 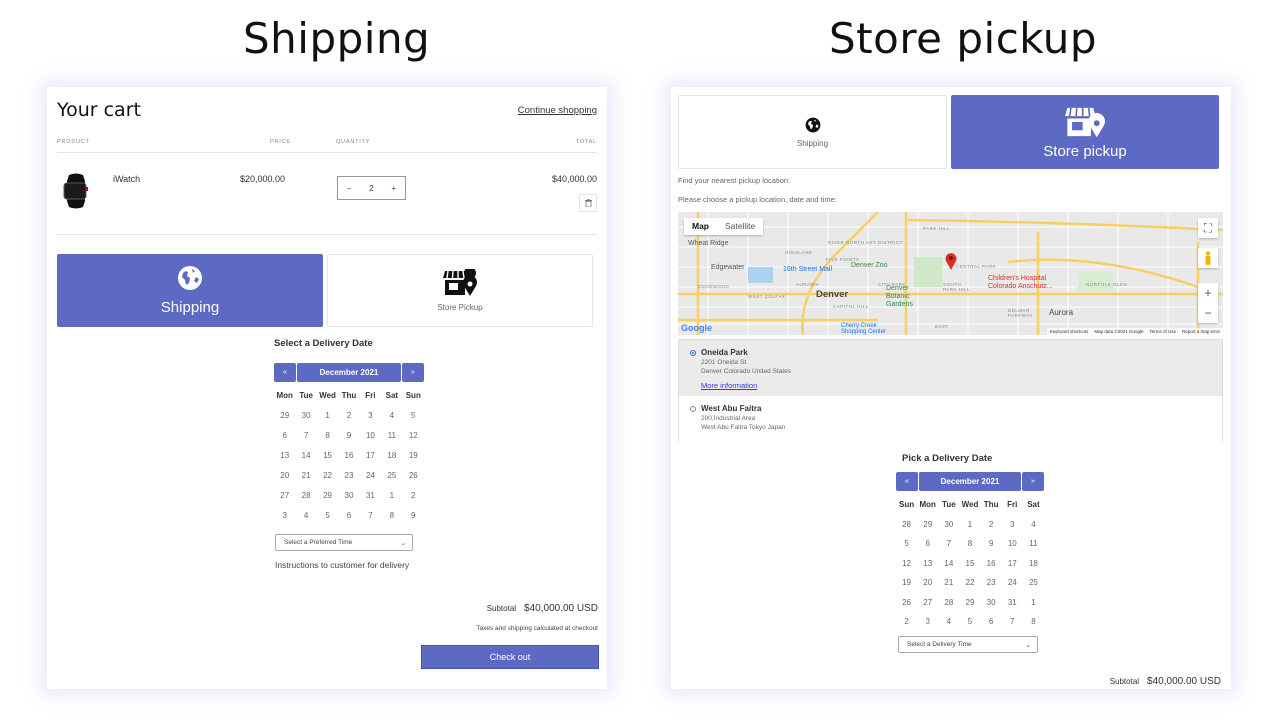 I want to click on remove-item-button, so click(x=588, y=203).